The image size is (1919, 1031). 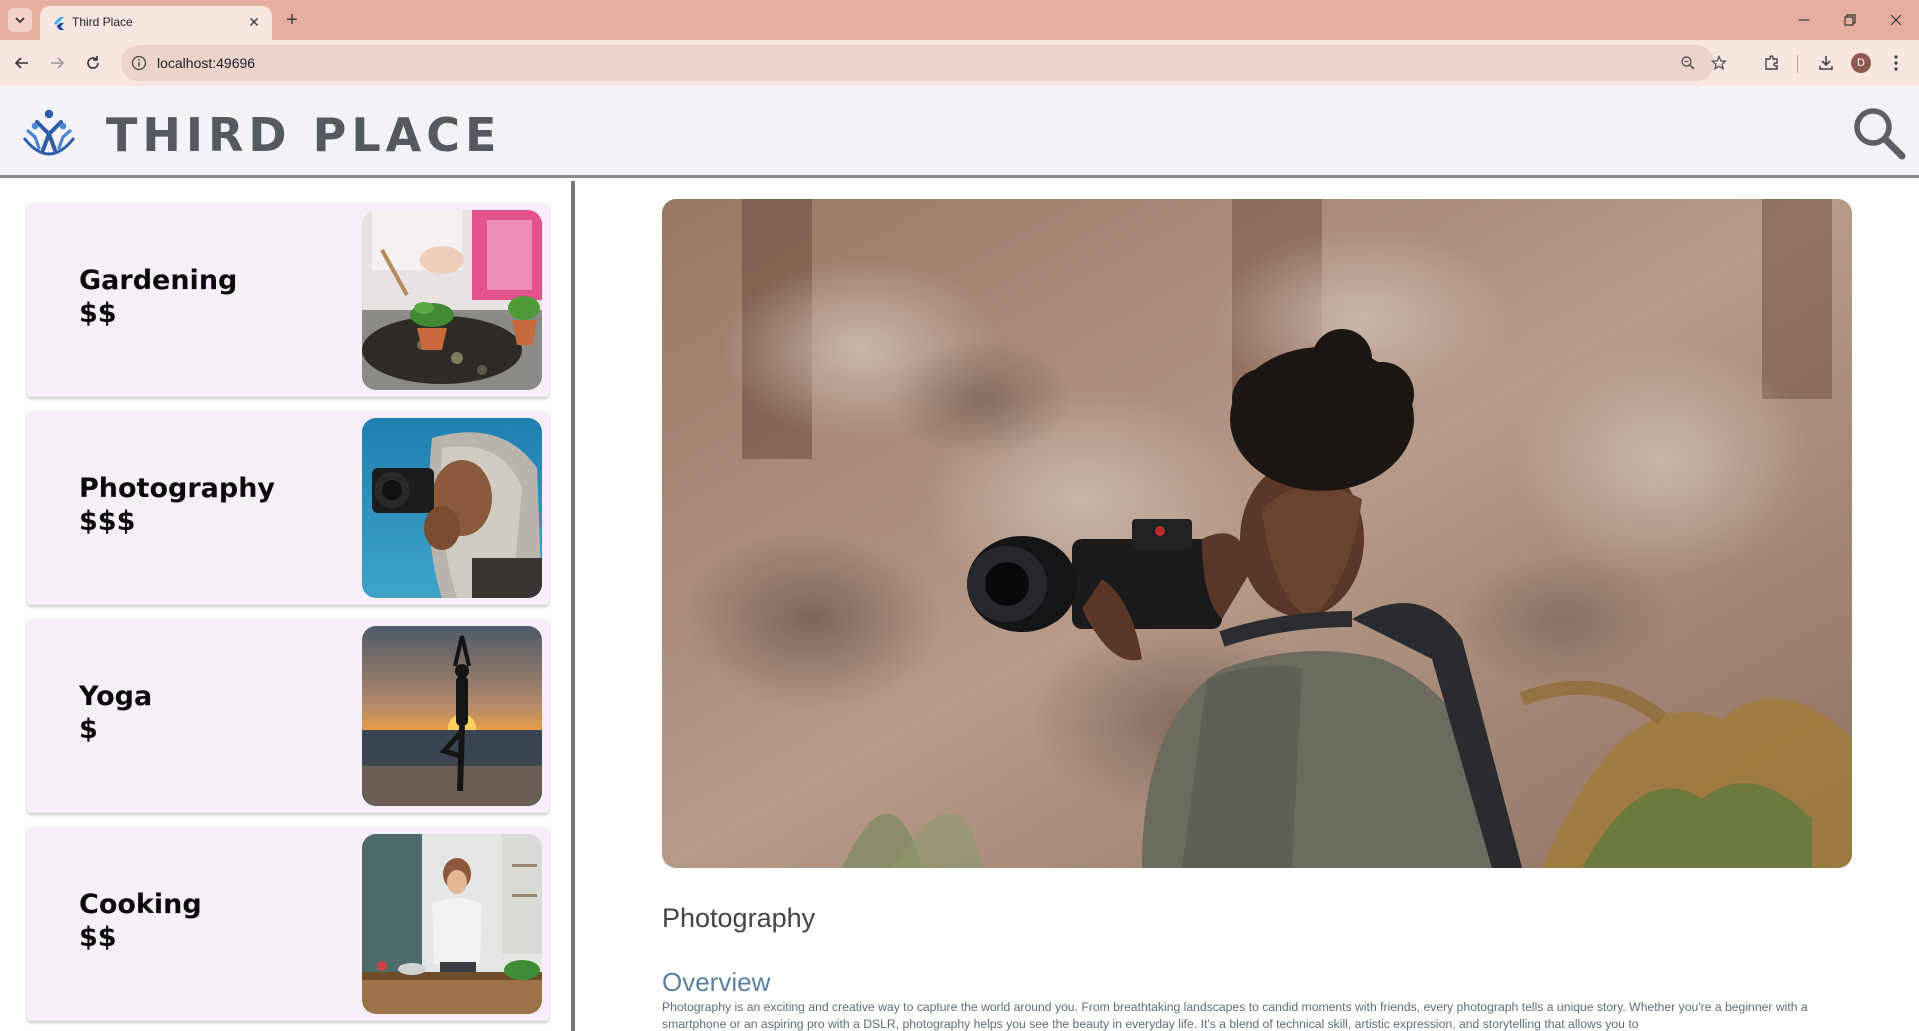 What do you see at coordinates (158, 280) in the screenshot?
I see `activity-name: Gardening` at bounding box center [158, 280].